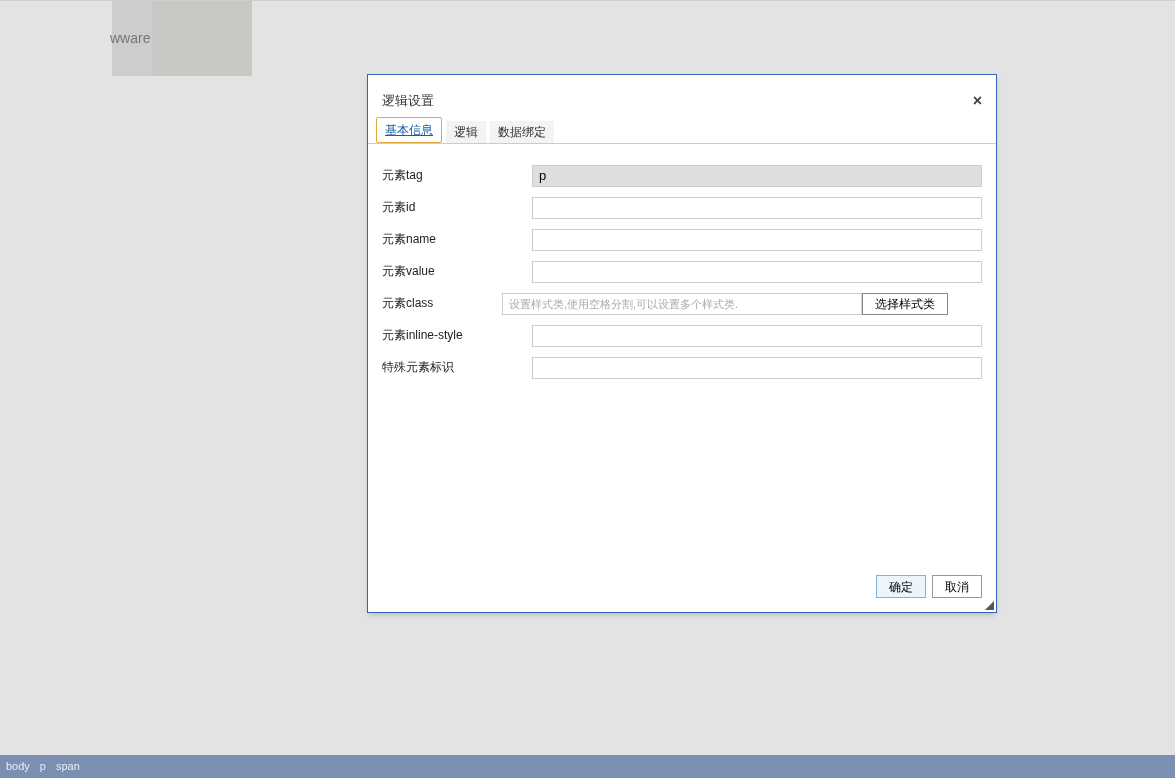  I want to click on field-label: 元素name, so click(410, 239).